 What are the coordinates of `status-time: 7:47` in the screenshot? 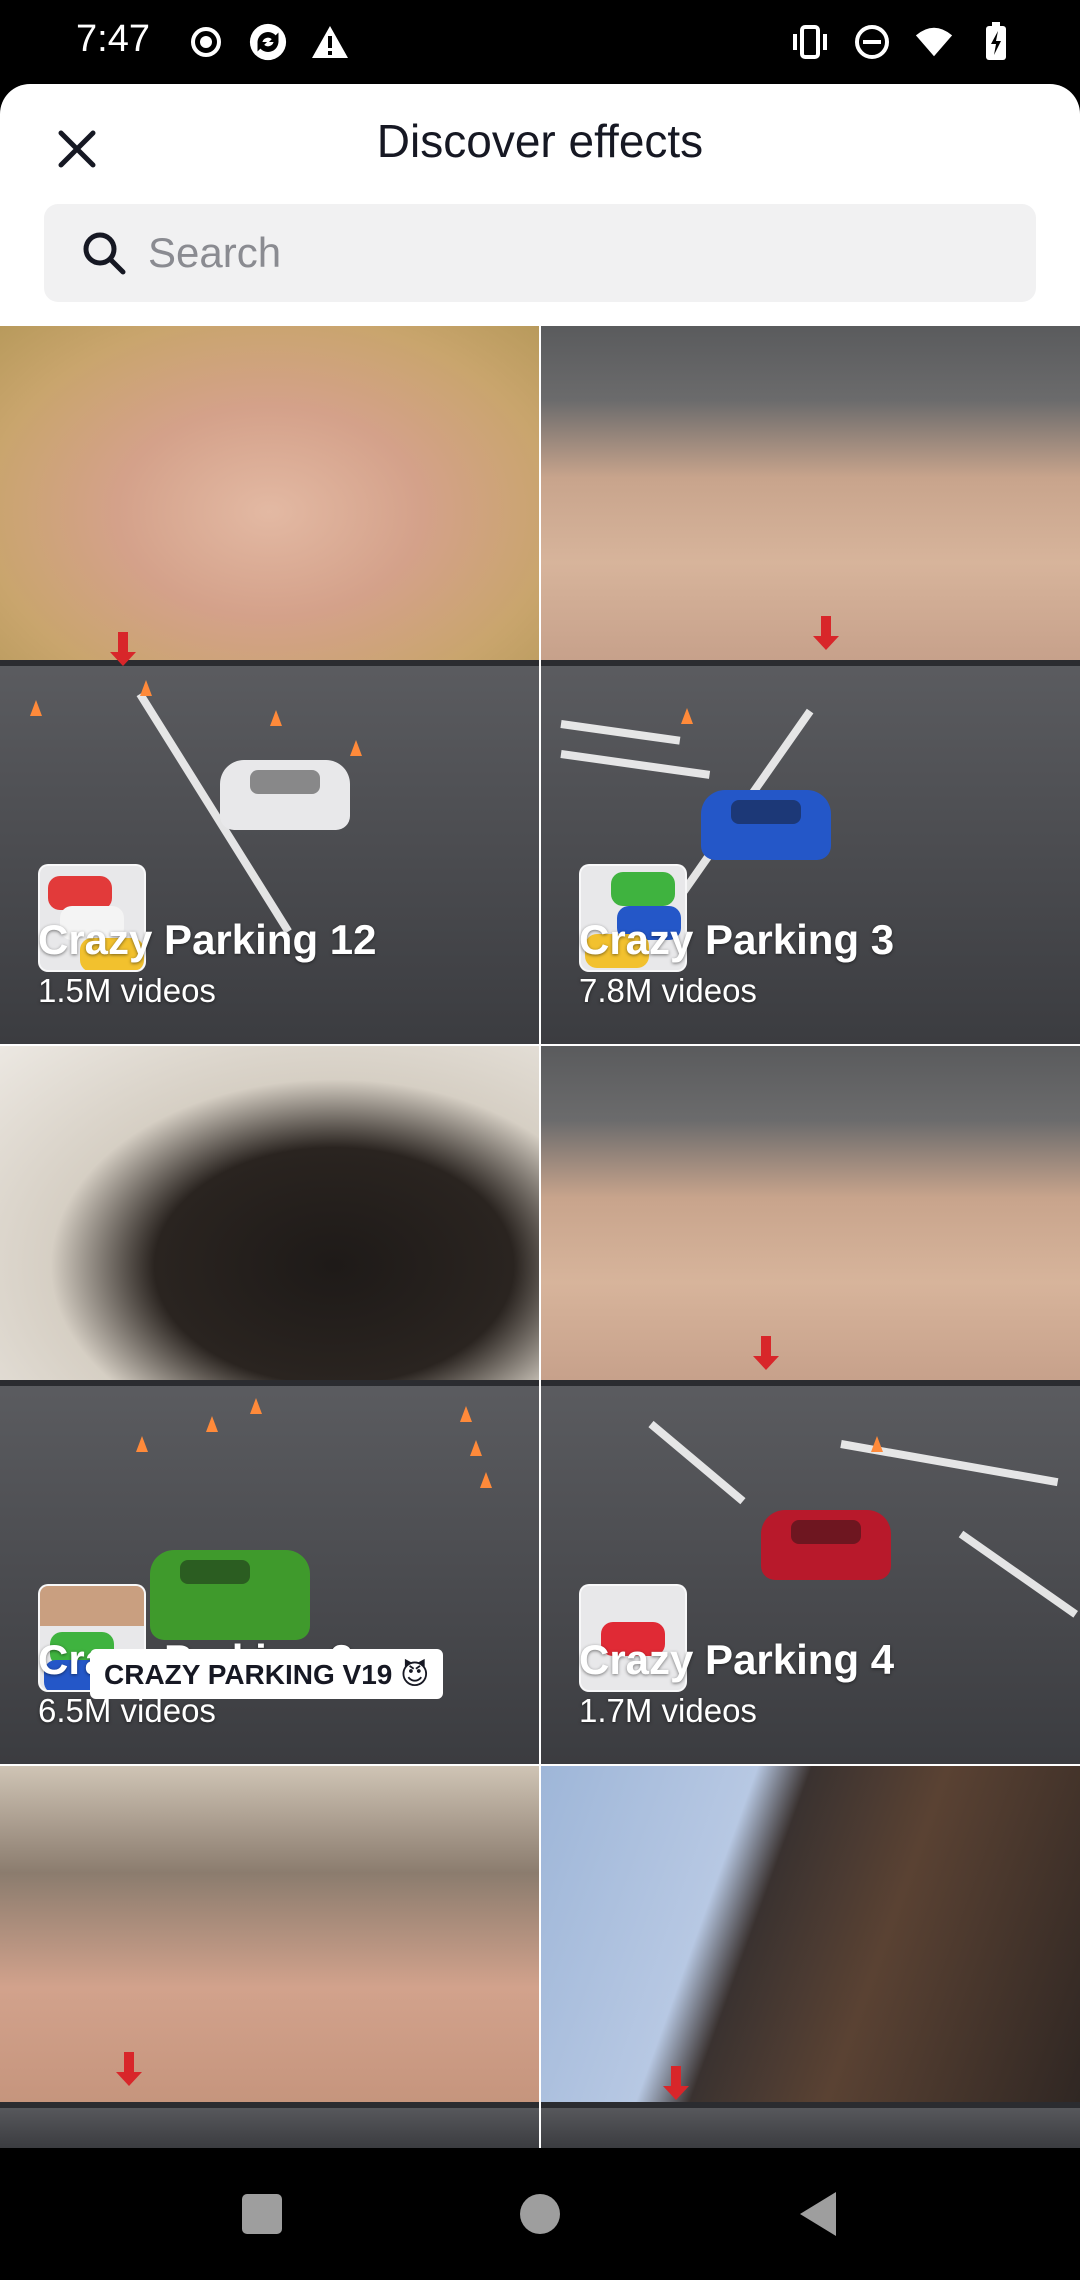 It's located at (113, 39).